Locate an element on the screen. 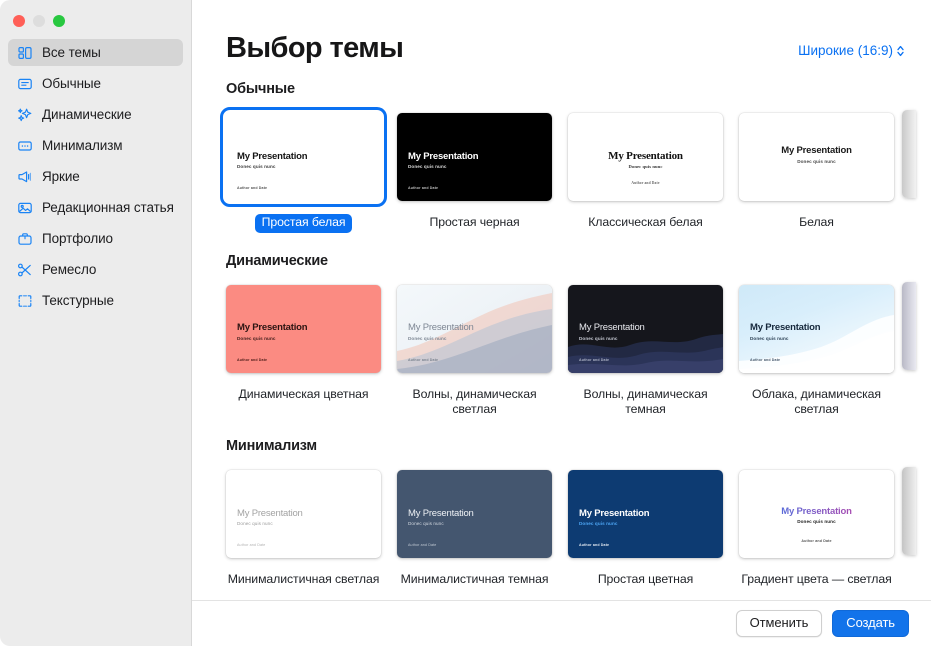 Image resolution: width=931 pixels, height=646 pixels. section-title: Обычные is located at coordinates (260, 89).